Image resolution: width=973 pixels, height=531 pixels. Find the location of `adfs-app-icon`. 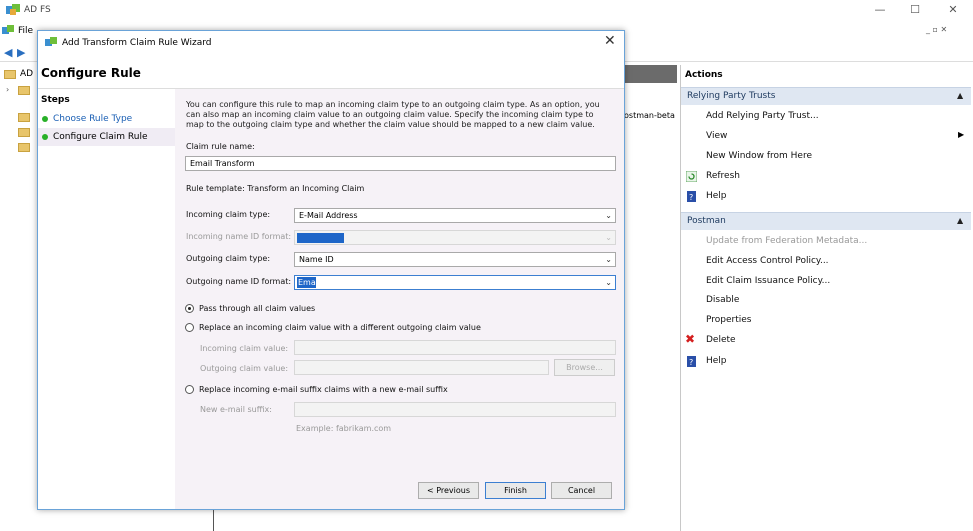

adfs-app-icon is located at coordinates (13, 9).